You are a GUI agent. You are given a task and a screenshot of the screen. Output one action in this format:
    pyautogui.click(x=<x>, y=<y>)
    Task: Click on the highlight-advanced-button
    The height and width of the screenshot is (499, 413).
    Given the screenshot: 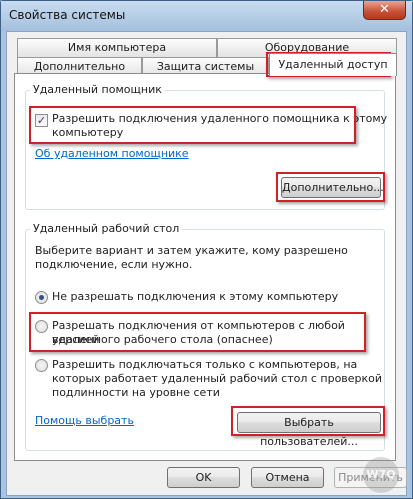 What is the action you would take?
    pyautogui.click(x=330, y=187)
    